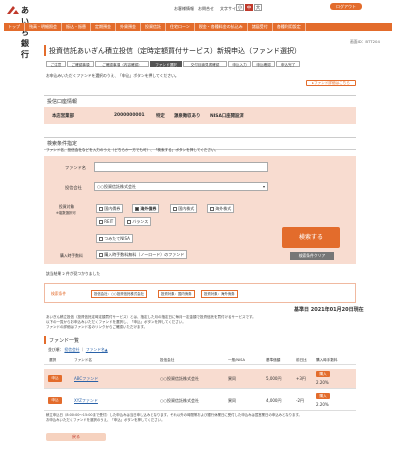 The height and width of the screenshot is (453, 400). I want to click on condition-tag: 投信会社：○○投資信託株式会社, so click(119, 294).